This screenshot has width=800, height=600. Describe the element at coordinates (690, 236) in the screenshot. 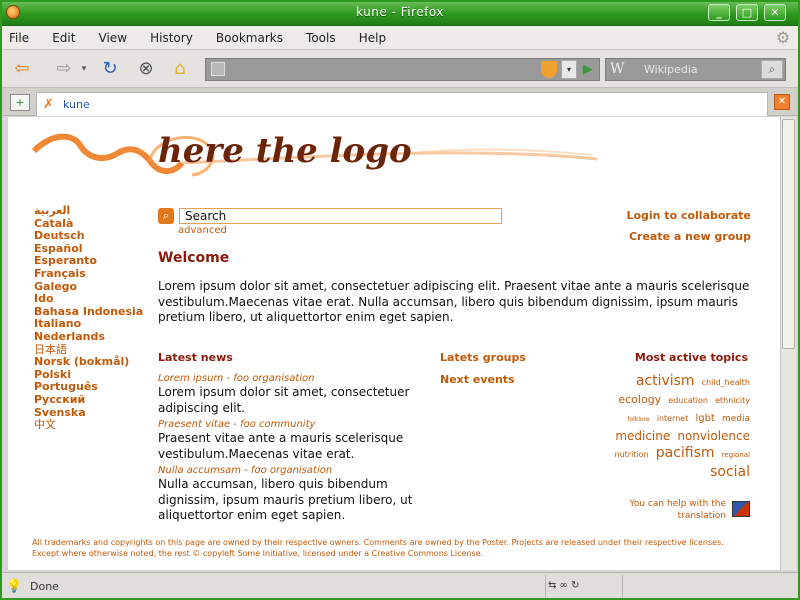

I see `create-group-link: Create a new group` at that location.